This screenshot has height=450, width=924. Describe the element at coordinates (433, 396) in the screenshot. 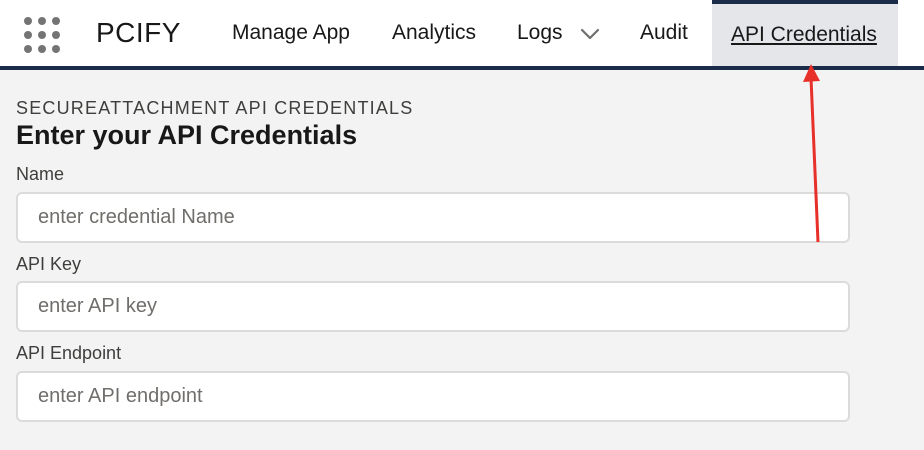

I see `api-endpoint-input` at that location.